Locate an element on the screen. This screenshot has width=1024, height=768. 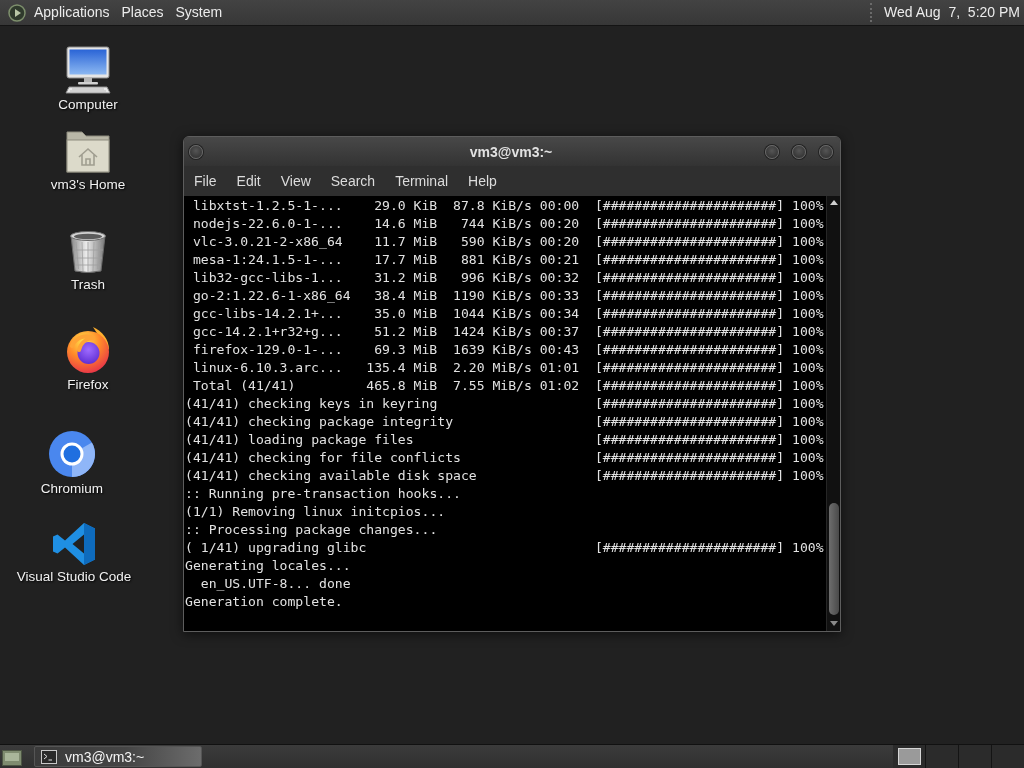
scroll-down-arrow-icon is located at coordinates (833, 623).